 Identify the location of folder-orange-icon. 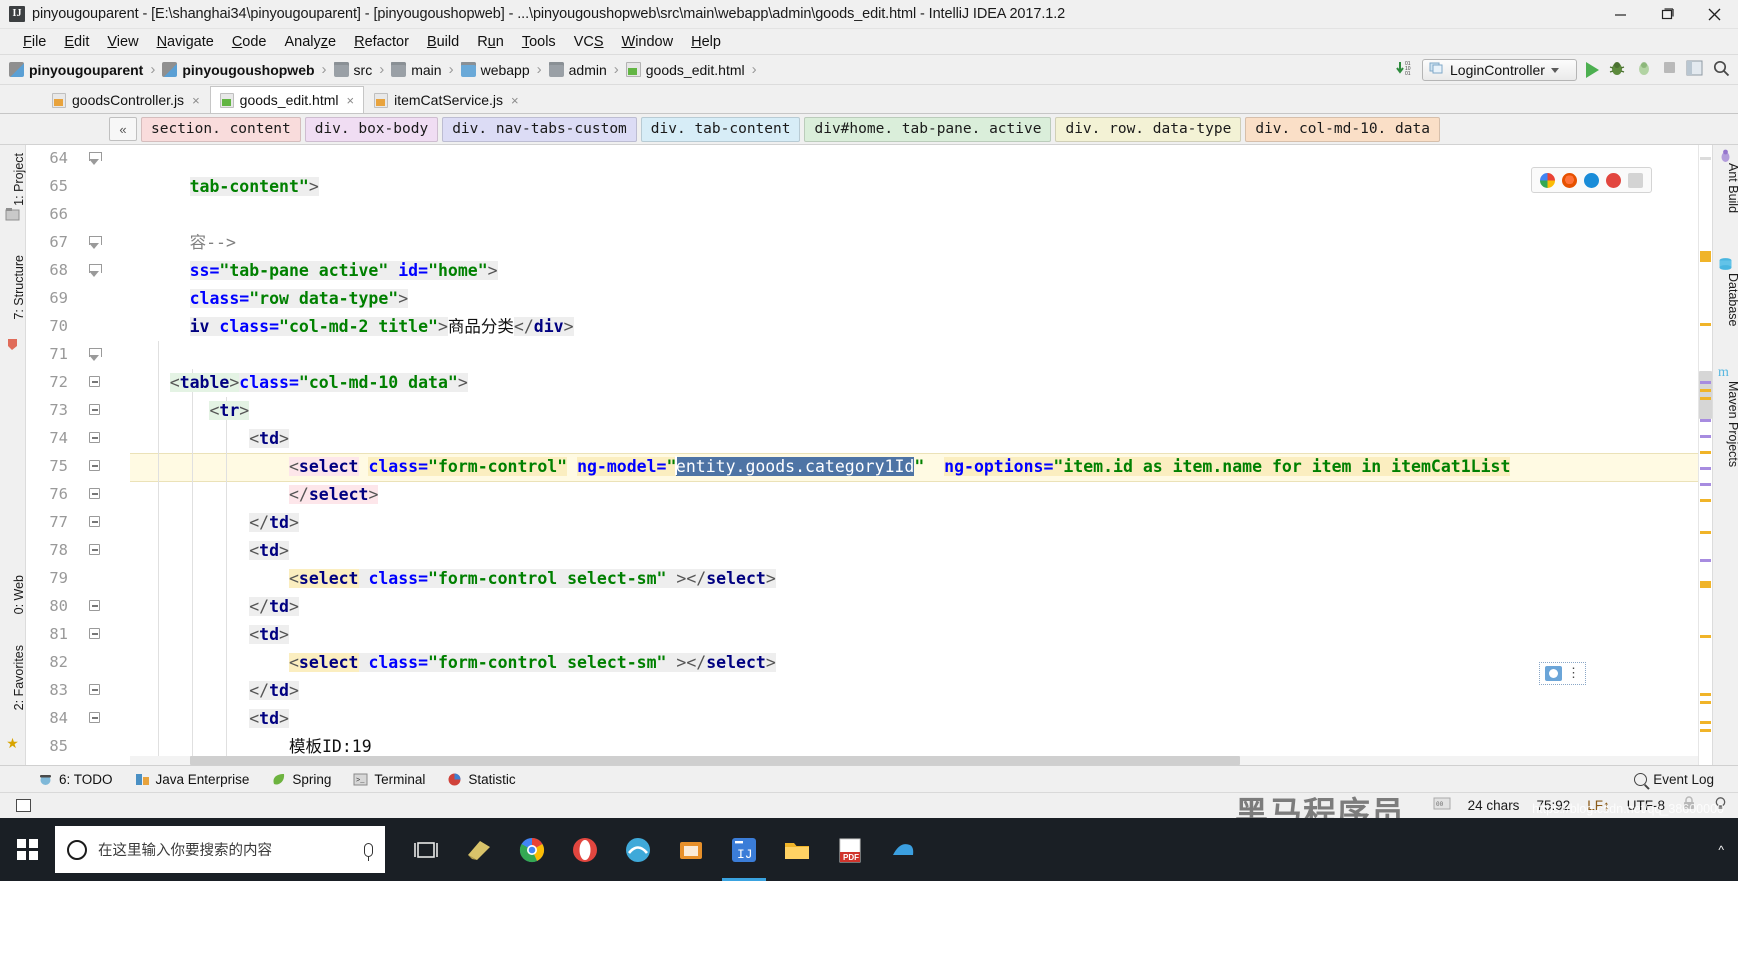
(691, 850).